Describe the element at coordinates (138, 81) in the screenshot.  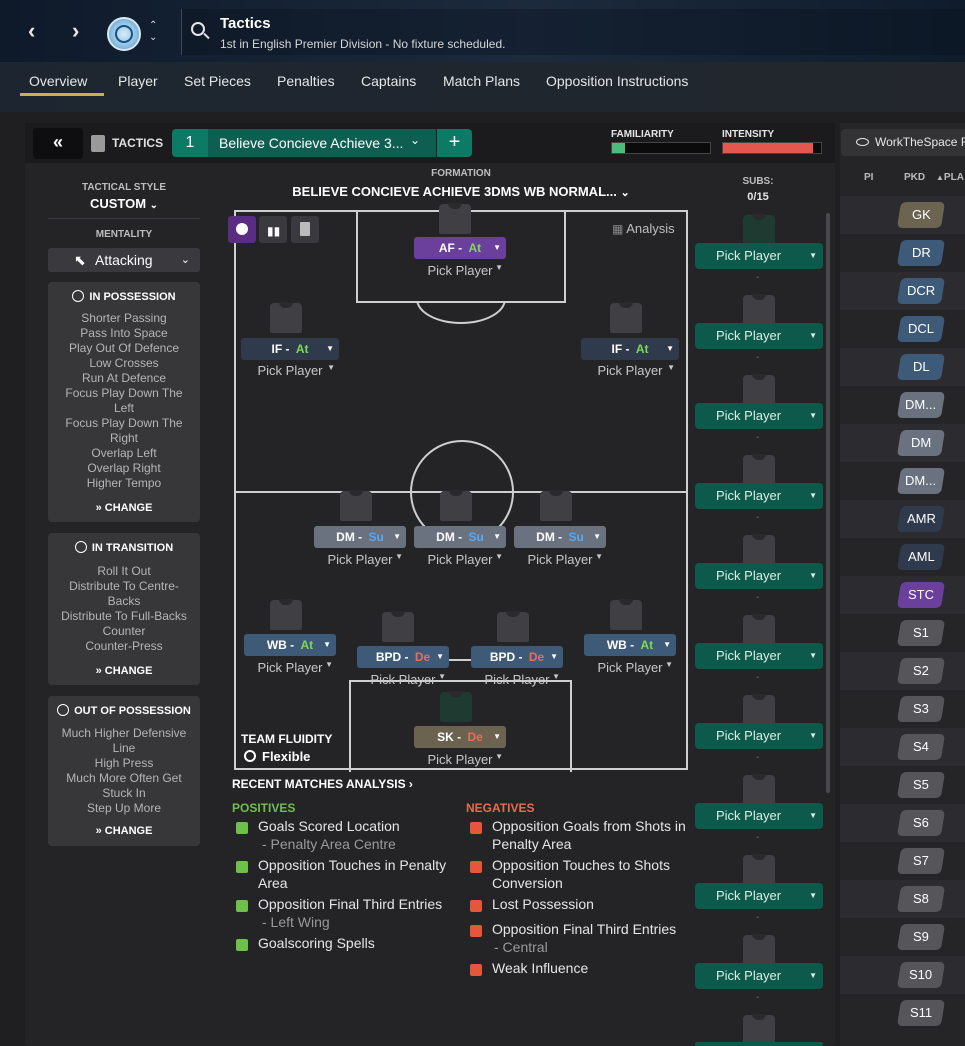
I see `tab-player: Player` at that location.